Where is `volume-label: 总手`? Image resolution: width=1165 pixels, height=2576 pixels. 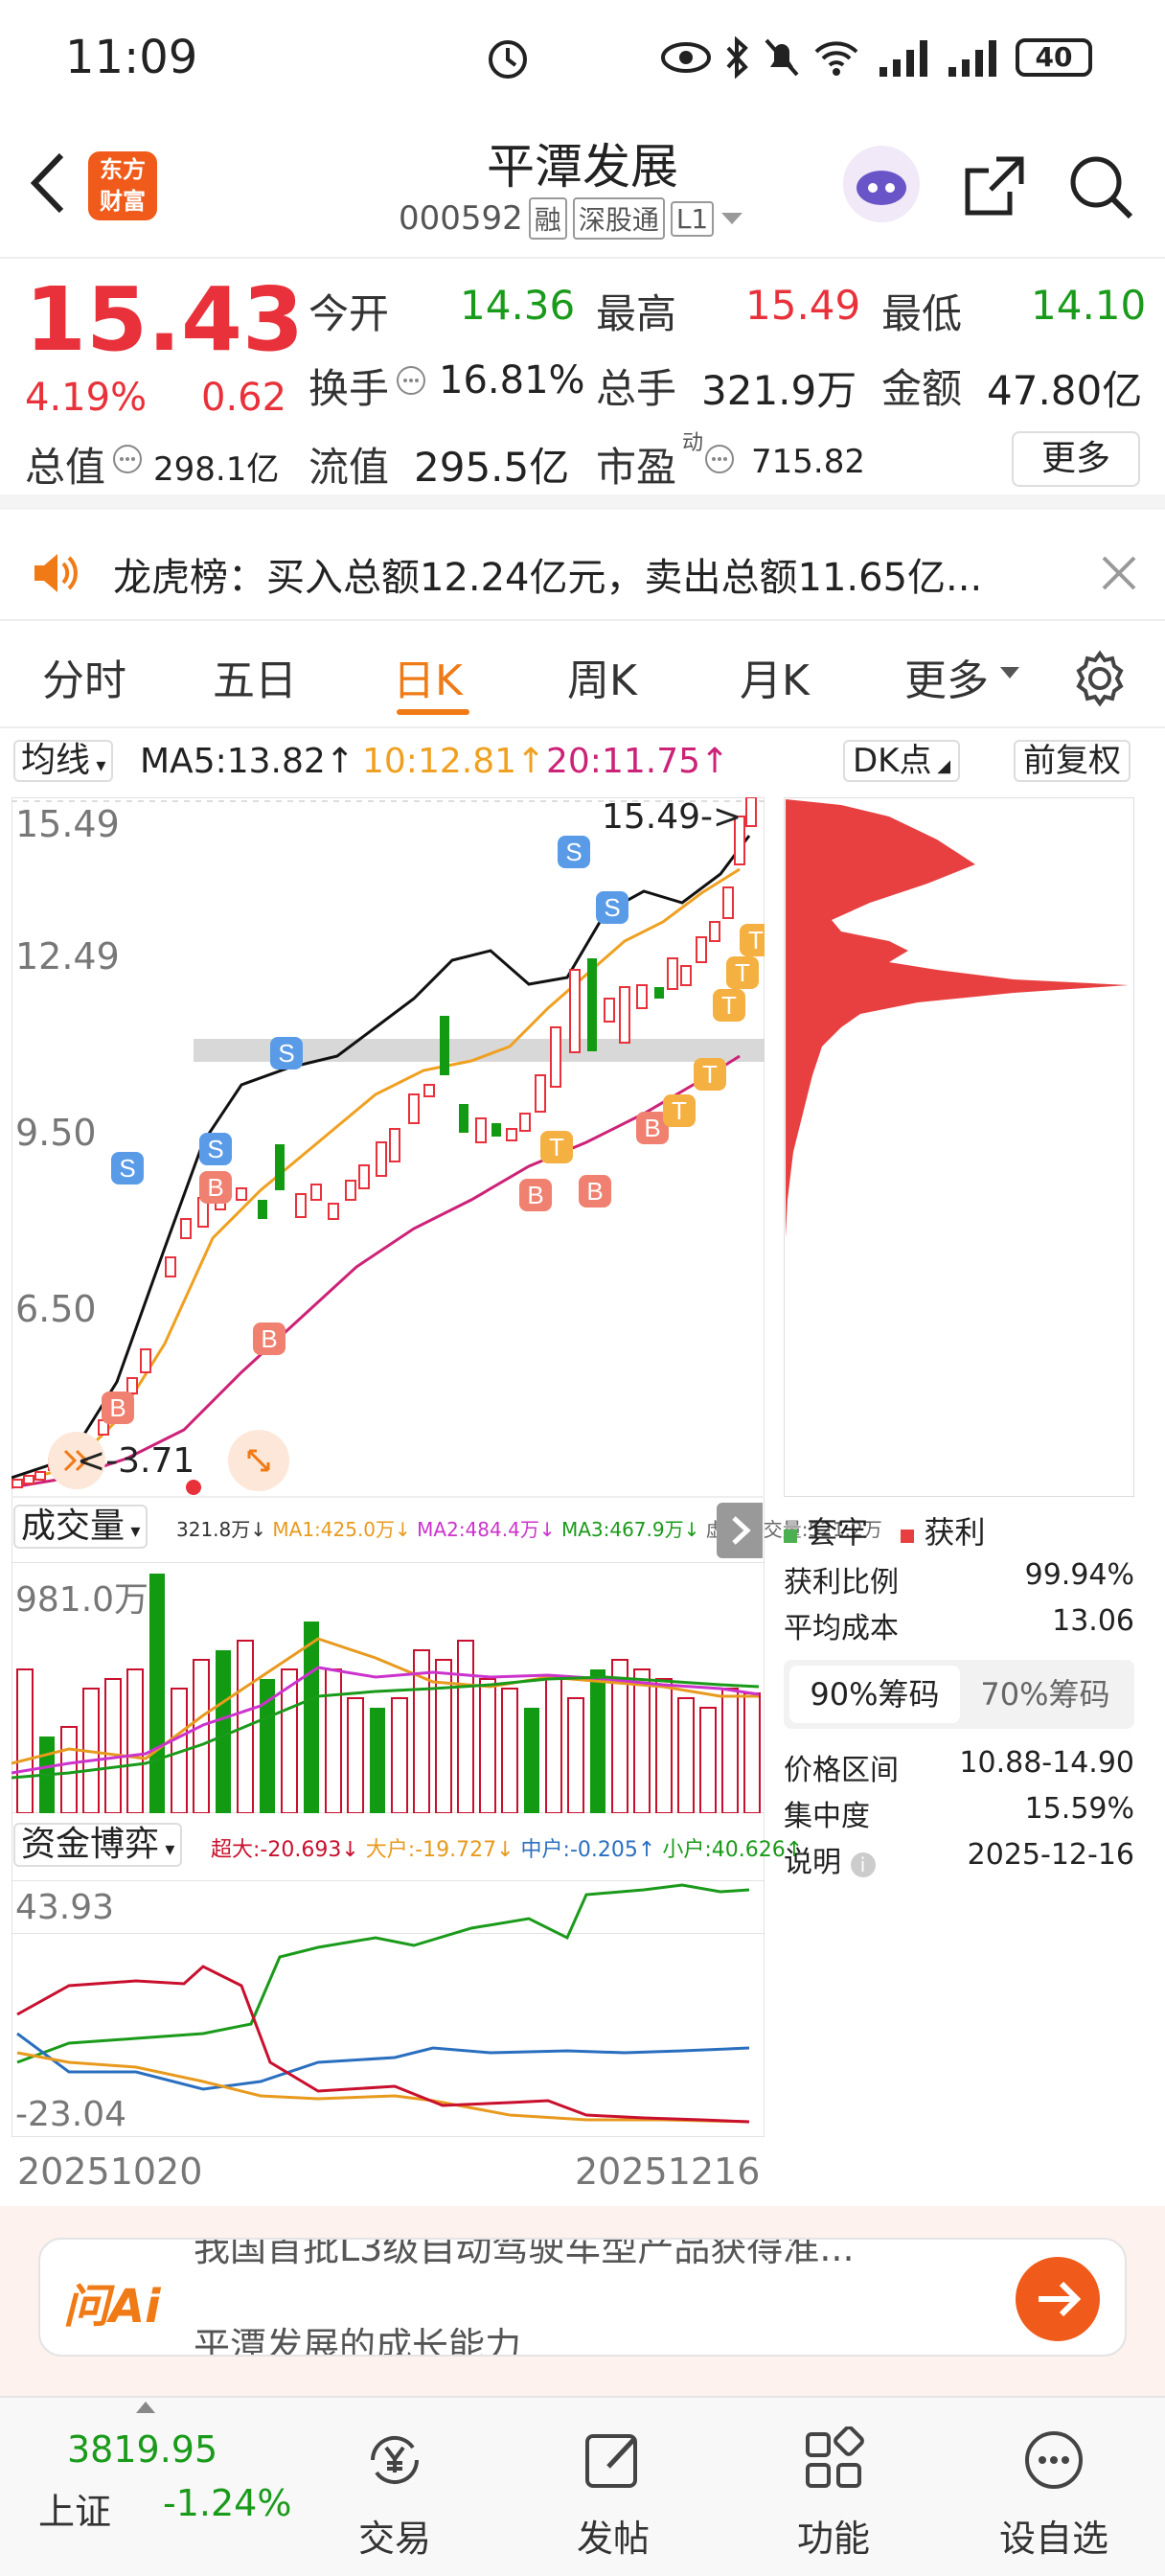 volume-label: 总手 is located at coordinates (637, 388).